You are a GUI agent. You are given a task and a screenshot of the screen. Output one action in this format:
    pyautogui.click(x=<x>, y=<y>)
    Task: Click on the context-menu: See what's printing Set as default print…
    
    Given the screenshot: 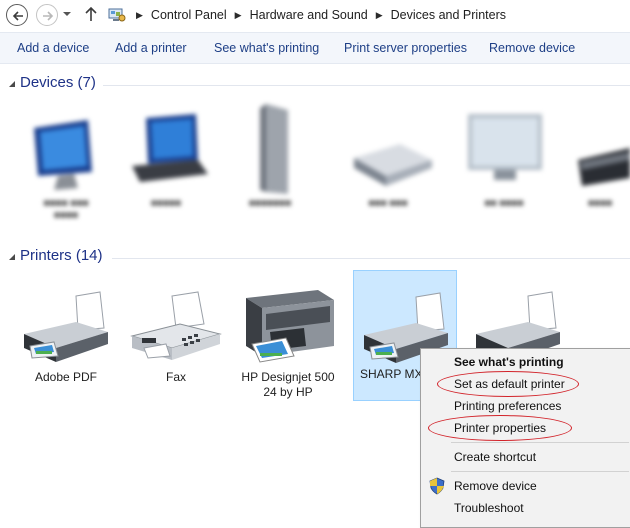 What is the action you would take?
    pyautogui.click(x=525, y=438)
    